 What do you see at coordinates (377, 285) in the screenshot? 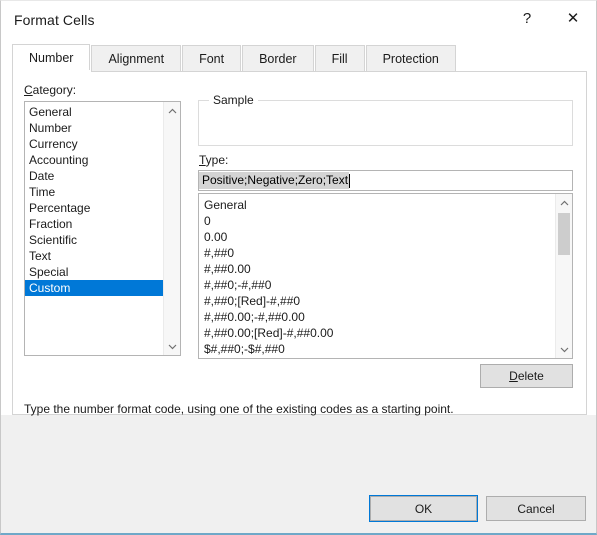
I see `type-item: #,##0;-#,##0` at bounding box center [377, 285].